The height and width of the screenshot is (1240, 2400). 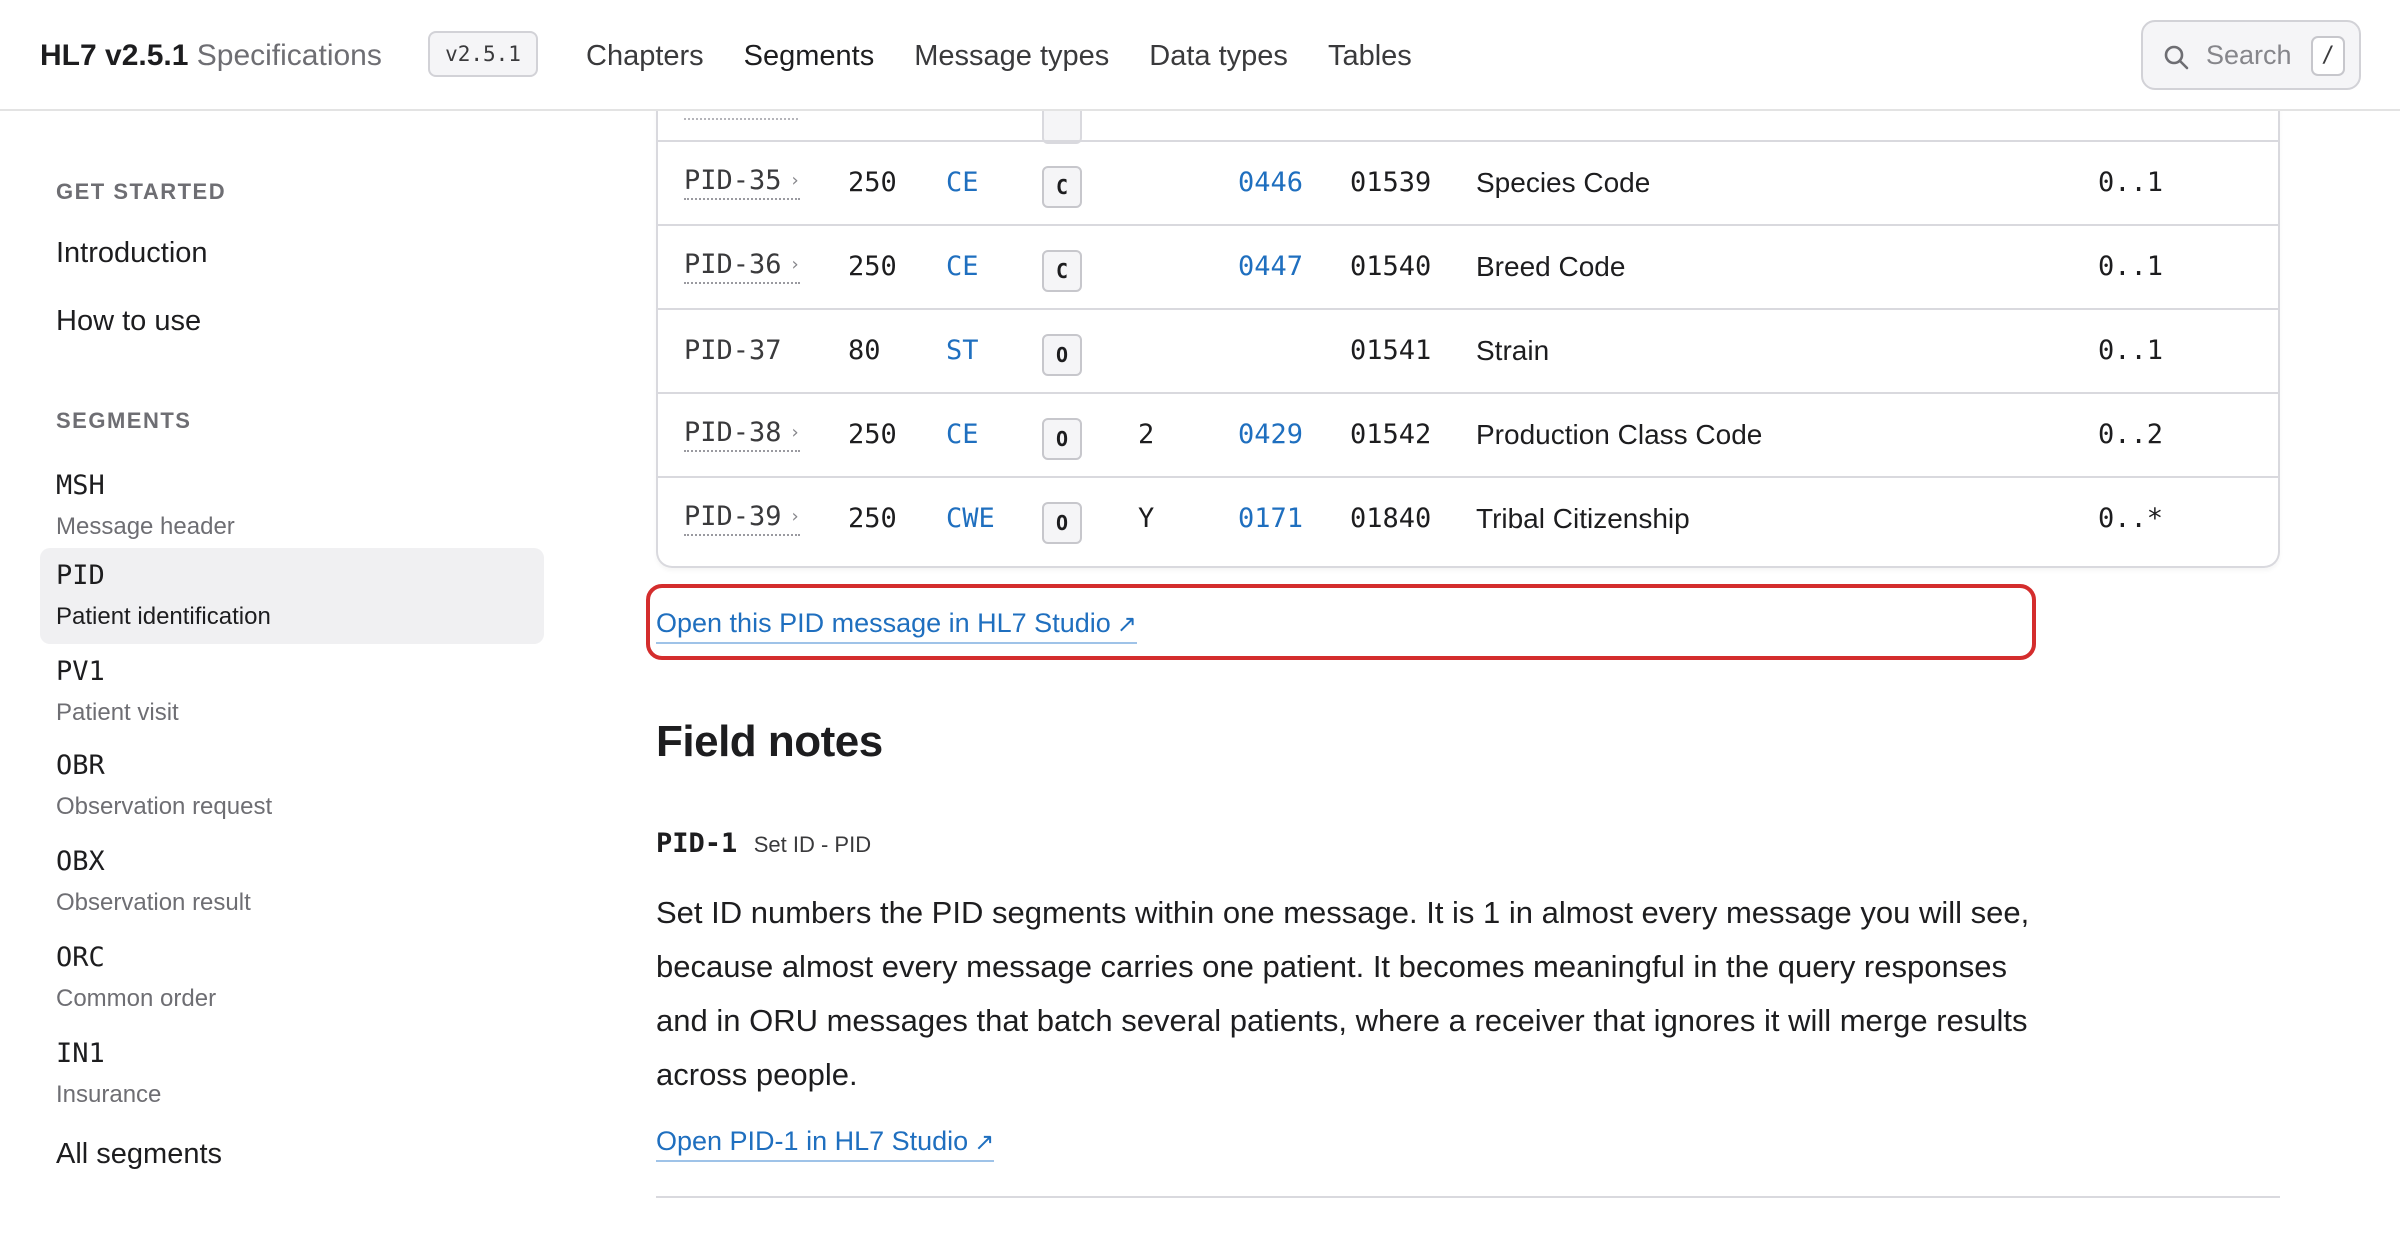 I want to click on table-row: PID-37 80 ST O 01541 Strain 0..1, so click(x=1468, y=350).